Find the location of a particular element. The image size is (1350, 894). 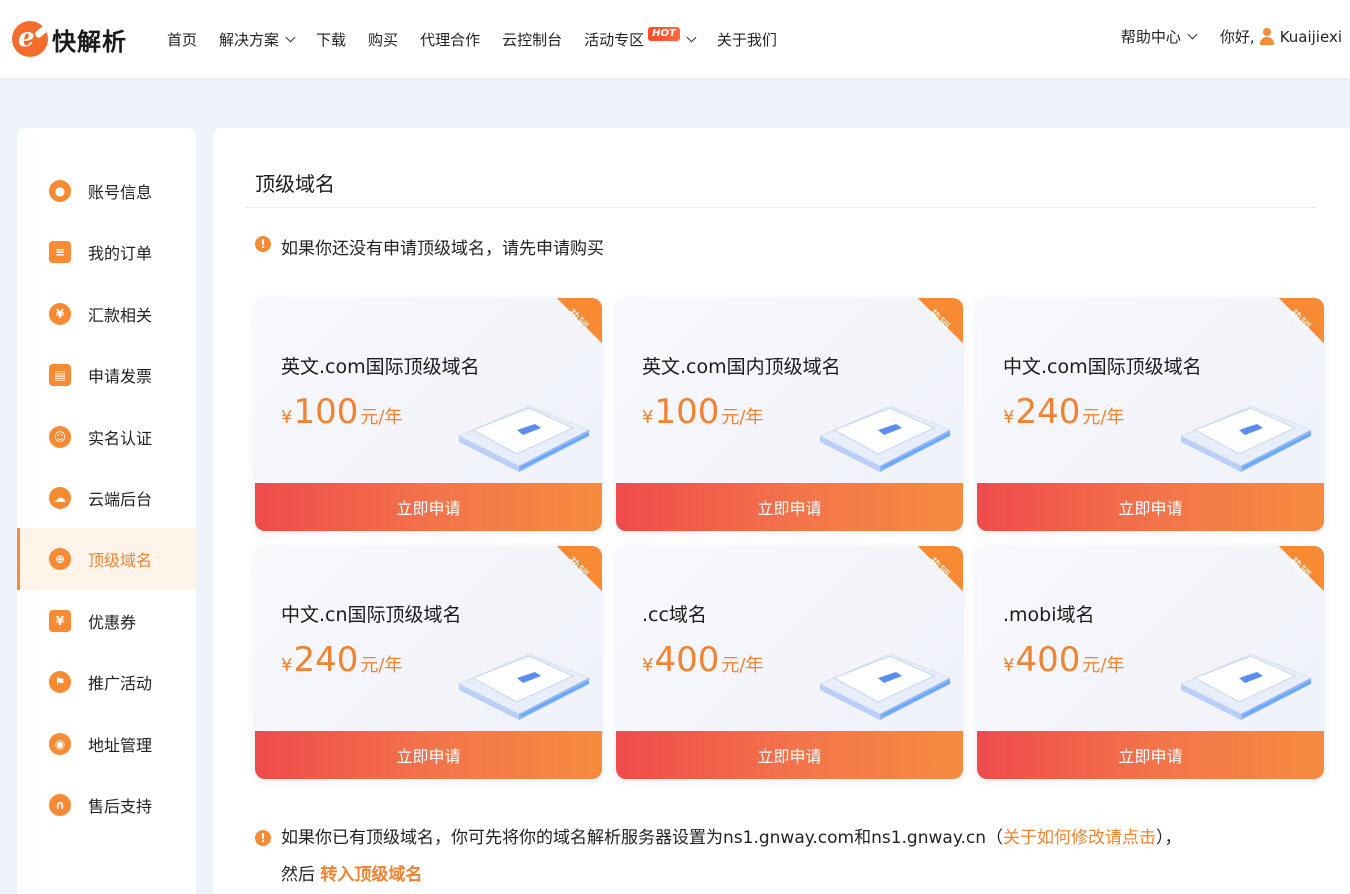

nav-label: 云控制台 is located at coordinates (532, 39).